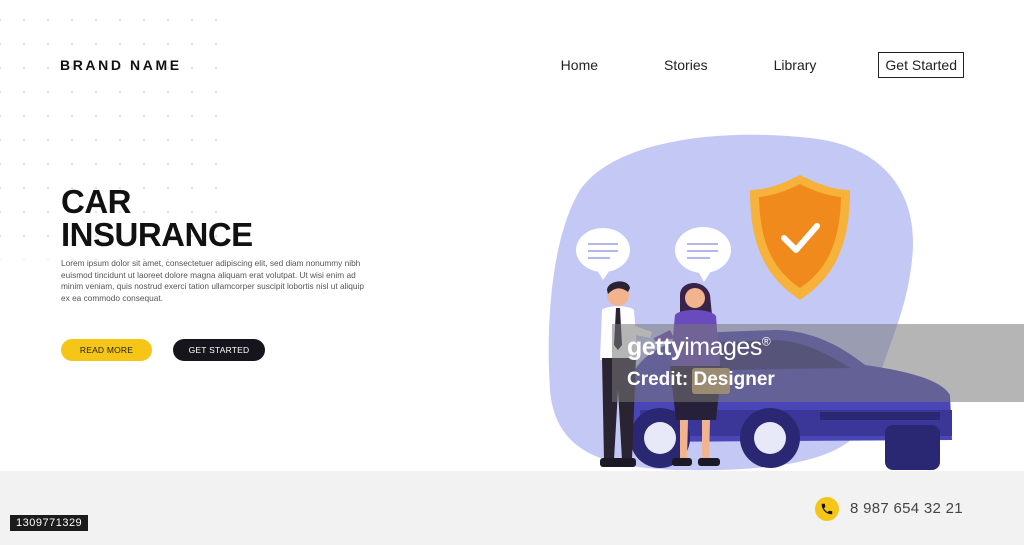 The height and width of the screenshot is (545, 1024). Describe the element at coordinates (157, 234) in the screenshot. I see `hero-title-line-2: INSURANCE` at that location.